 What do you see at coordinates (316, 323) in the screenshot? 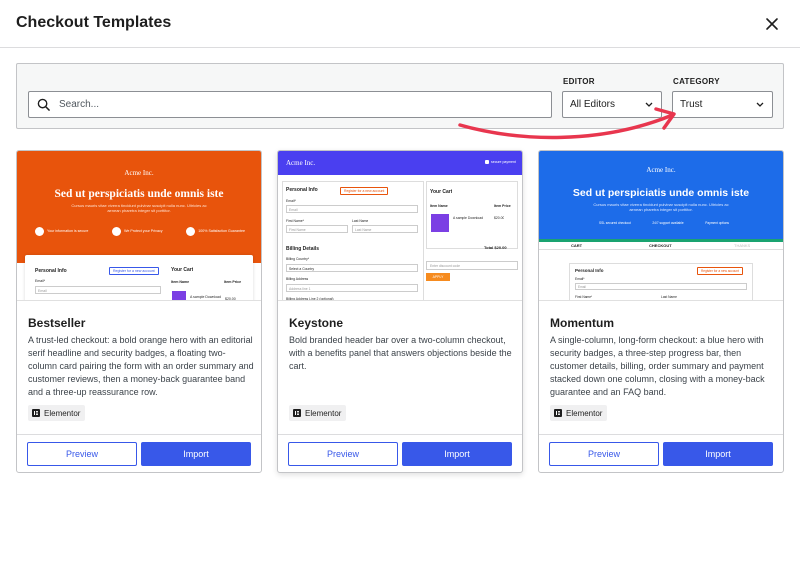
I see `template-name: Keystone` at bounding box center [316, 323].